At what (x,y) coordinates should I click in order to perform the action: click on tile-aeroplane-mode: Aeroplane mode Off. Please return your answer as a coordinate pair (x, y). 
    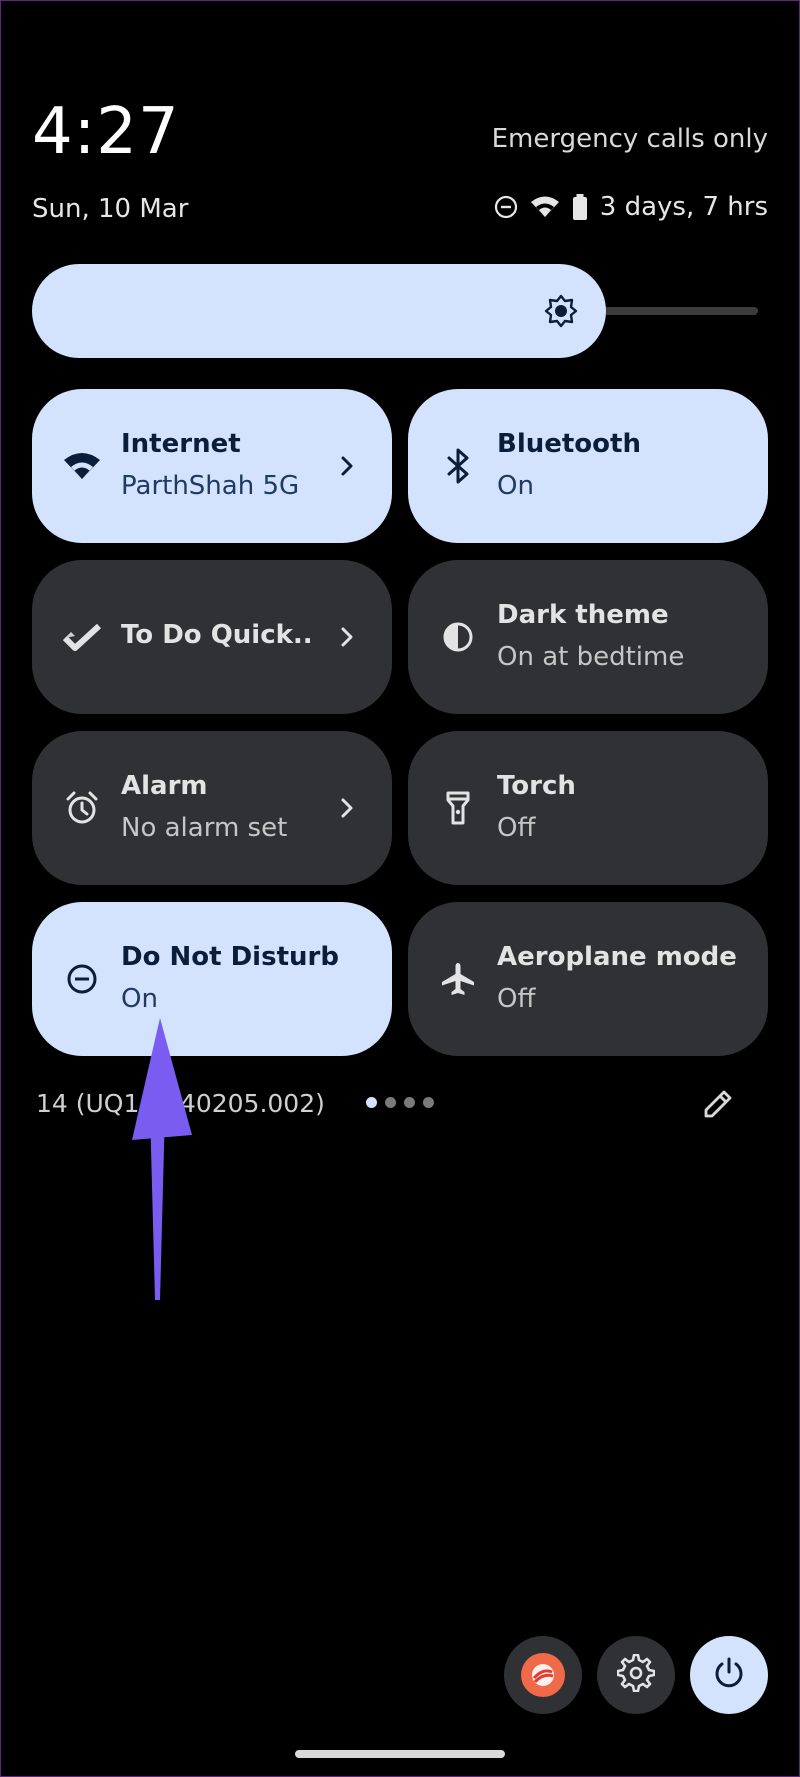
    Looking at the image, I should click on (588, 979).